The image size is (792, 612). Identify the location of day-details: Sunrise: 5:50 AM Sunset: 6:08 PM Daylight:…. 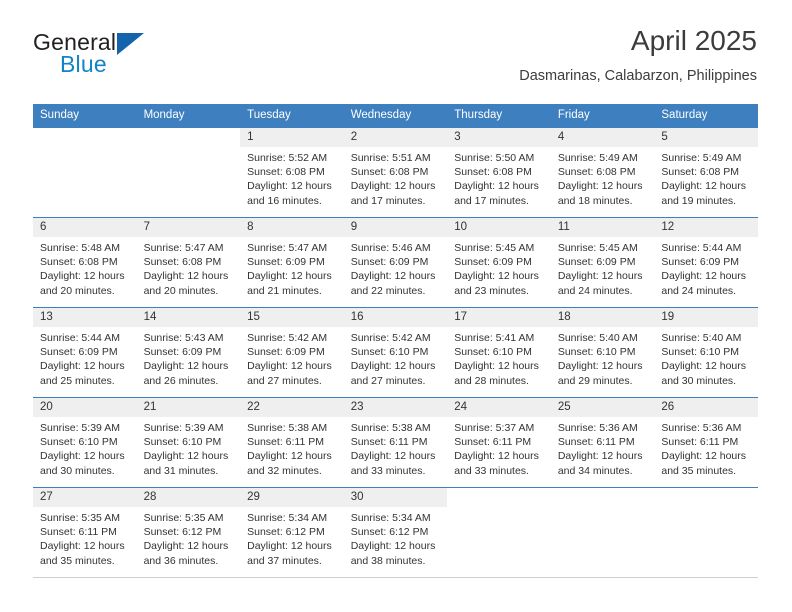
(499, 177).